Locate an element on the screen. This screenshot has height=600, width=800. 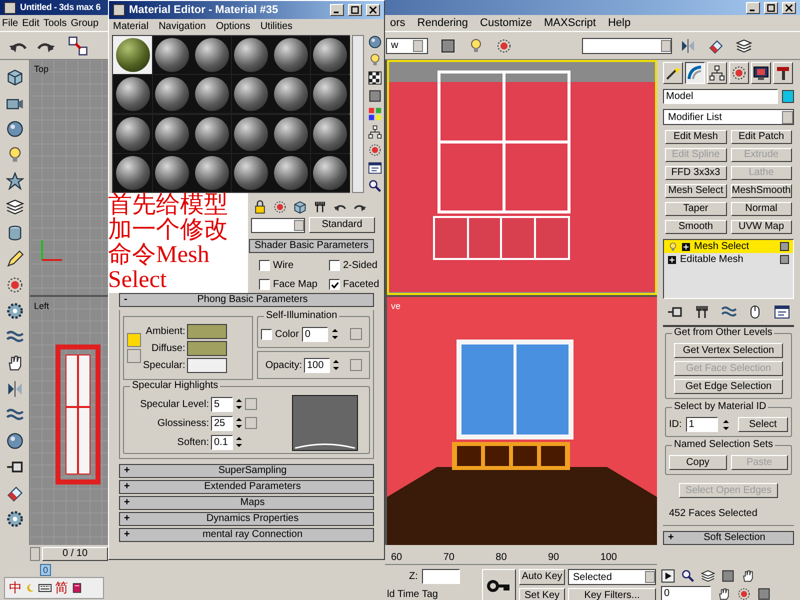
rollout-header: + mental ray Connection is located at coordinates (246, 535).